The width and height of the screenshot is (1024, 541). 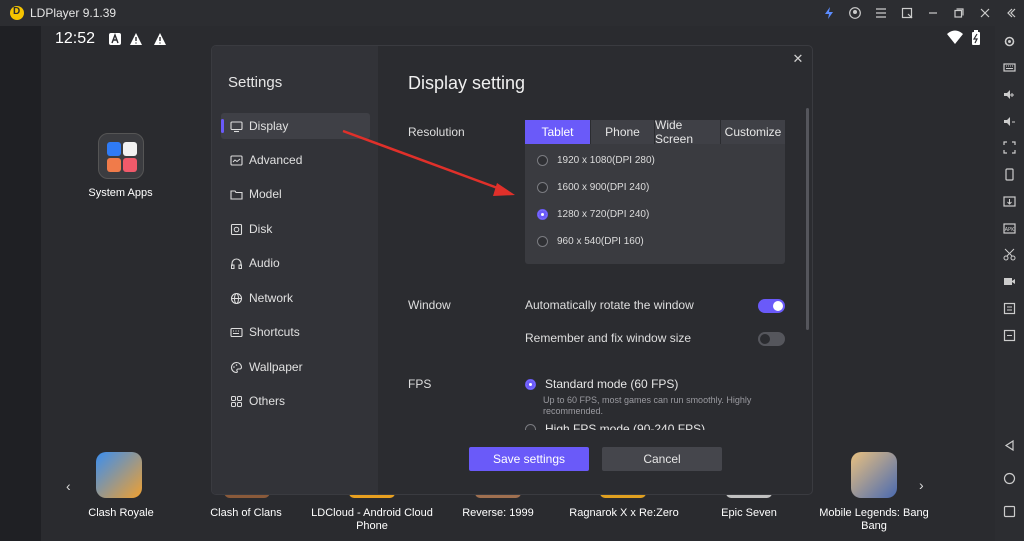 I want to click on collapse-sidebar-icon, so click(x=1011, y=13).